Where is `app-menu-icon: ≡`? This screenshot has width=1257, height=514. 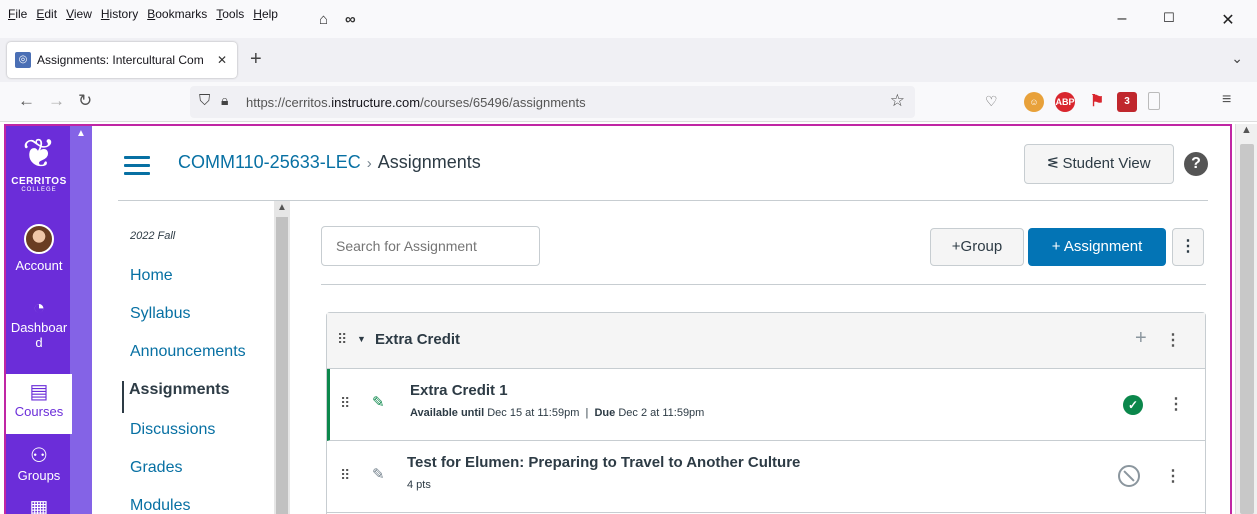 app-menu-icon: ≡ is located at coordinates (1226, 100).